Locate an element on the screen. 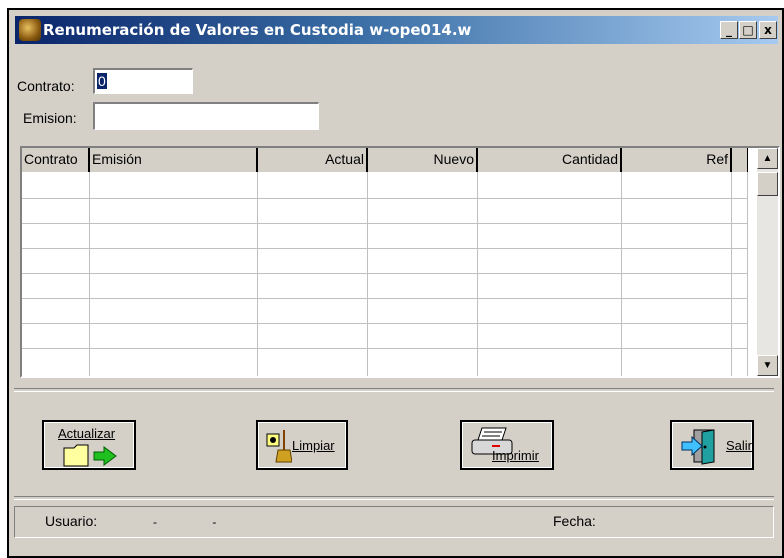 This screenshot has height=558, width=784. emision-field is located at coordinates (206, 116).